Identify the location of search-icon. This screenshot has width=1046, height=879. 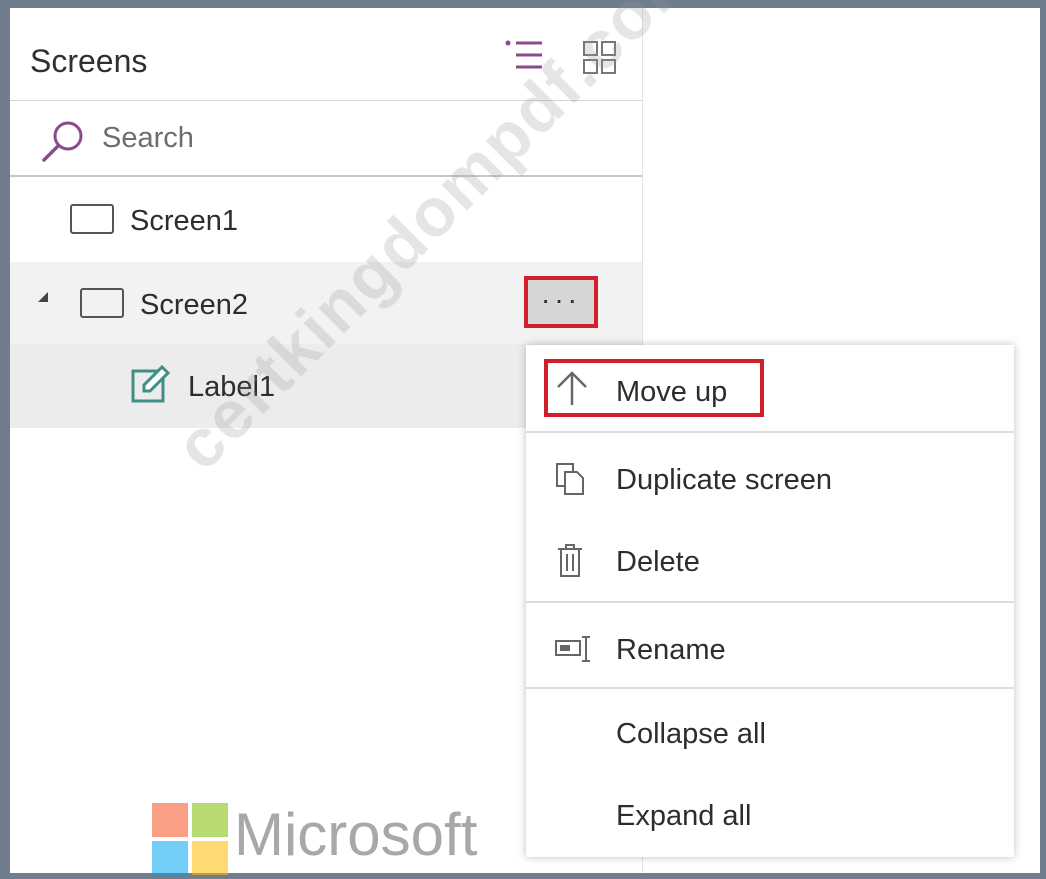
(63, 143).